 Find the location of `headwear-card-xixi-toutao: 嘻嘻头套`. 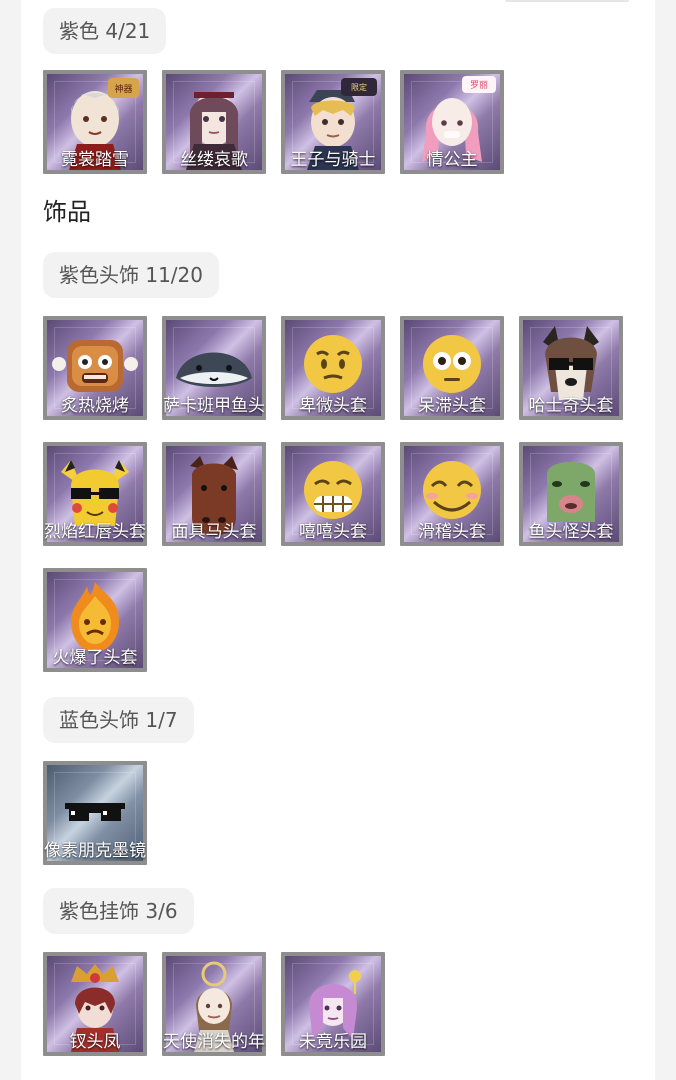

headwear-card-xixi-toutao: 嘻嘻头套 is located at coordinates (333, 494).